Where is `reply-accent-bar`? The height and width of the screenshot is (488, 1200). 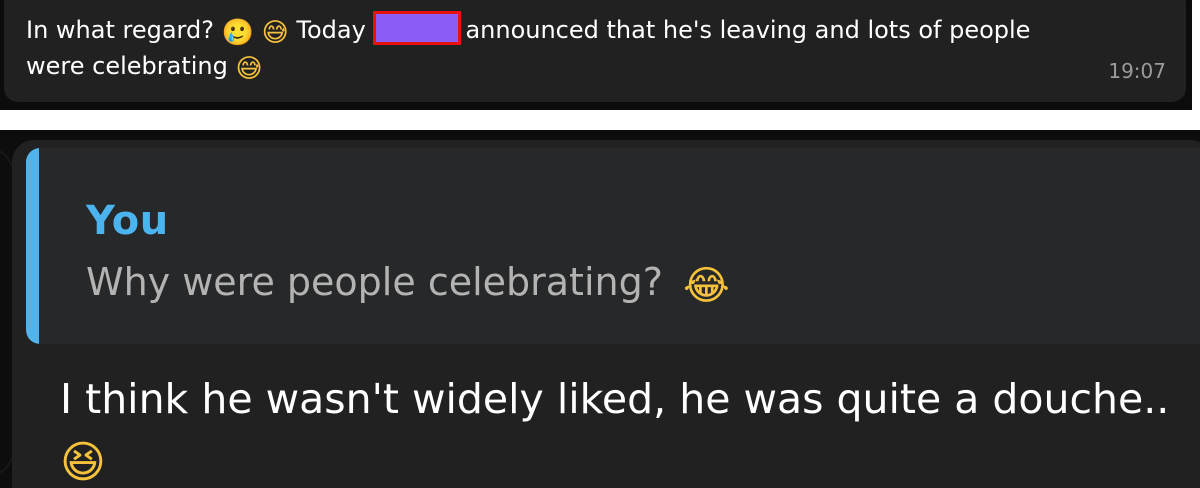
reply-accent-bar is located at coordinates (32, 246).